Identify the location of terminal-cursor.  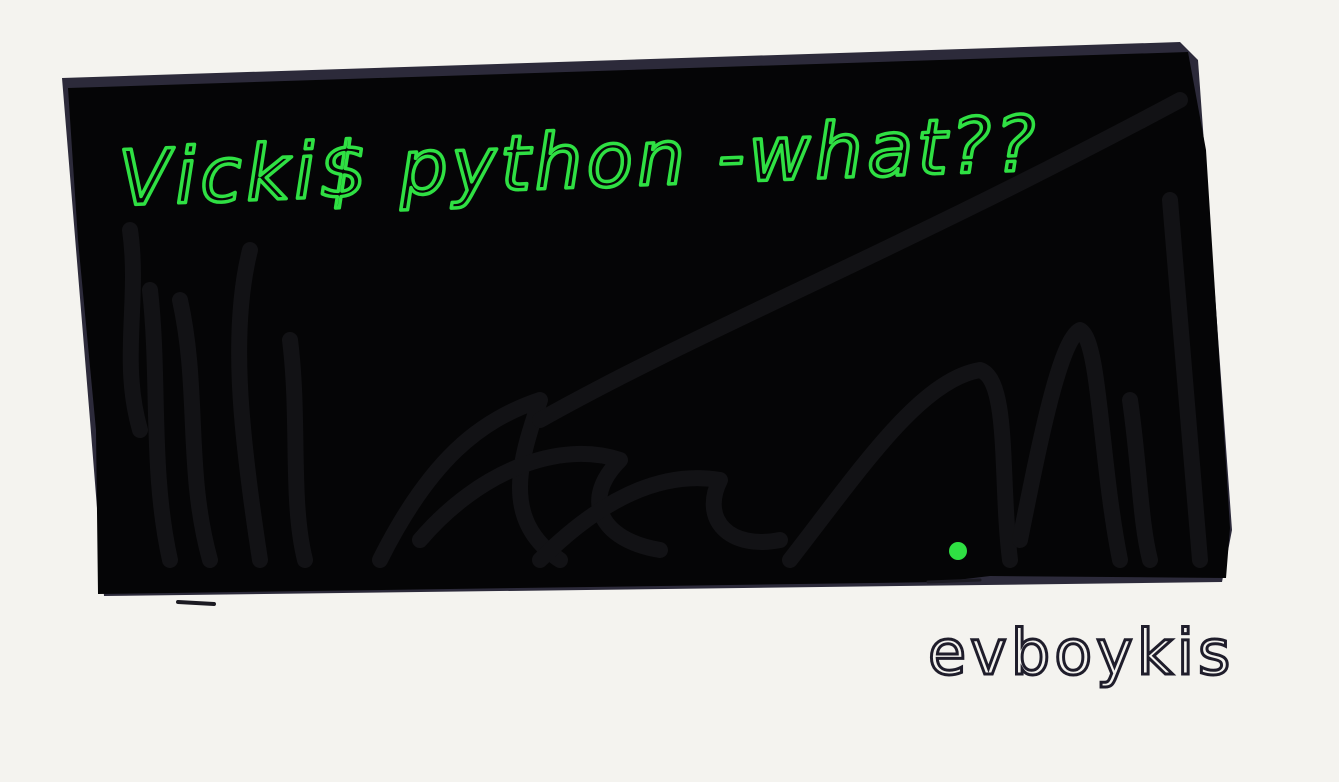
(958, 551).